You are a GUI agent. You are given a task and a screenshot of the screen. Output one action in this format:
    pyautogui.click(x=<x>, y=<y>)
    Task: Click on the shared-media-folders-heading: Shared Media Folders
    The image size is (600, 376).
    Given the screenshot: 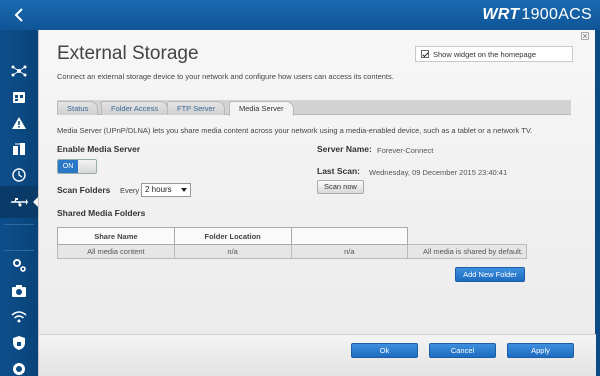 What is the action you would take?
    pyautogui.click(x=101, y=213)
    